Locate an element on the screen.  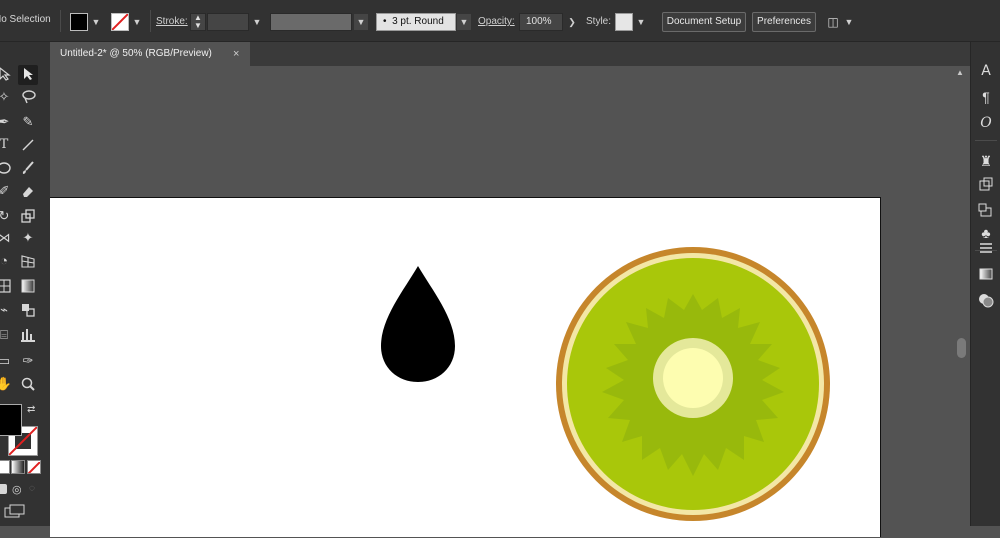
default-fill-stroke-icon: ⇄ is located at coordinates (31, 409).